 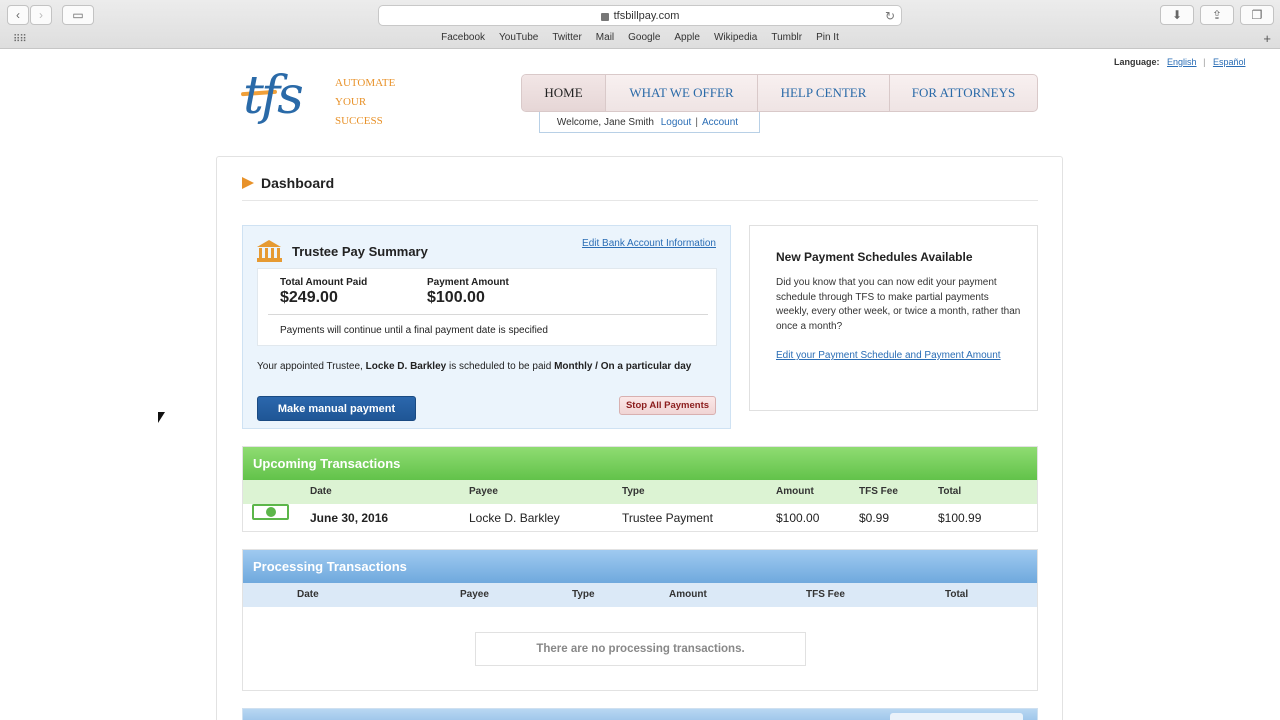 What do you see at coordinates (518, 40) in the screenshot?
I see `bookmark-youtube: YouTube` at bounding box center [518, 40].